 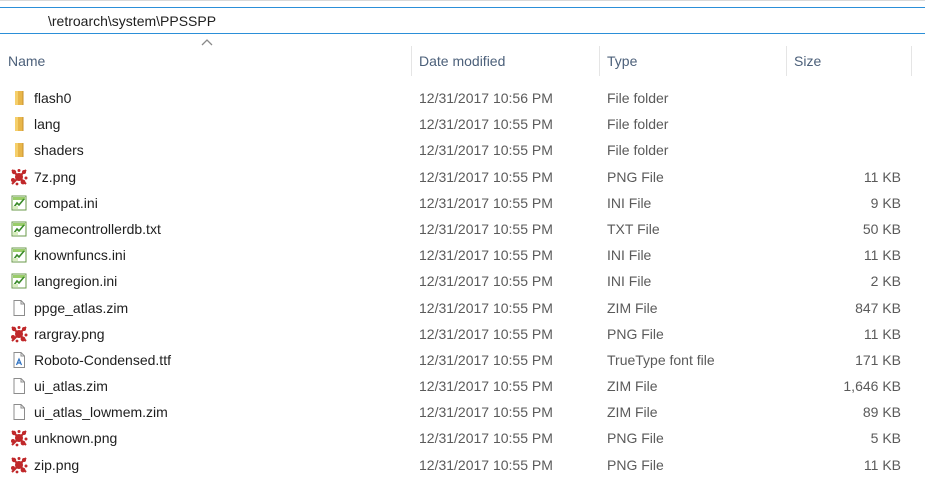 I want to click on file-name: lang, so click(x=47, y=124).